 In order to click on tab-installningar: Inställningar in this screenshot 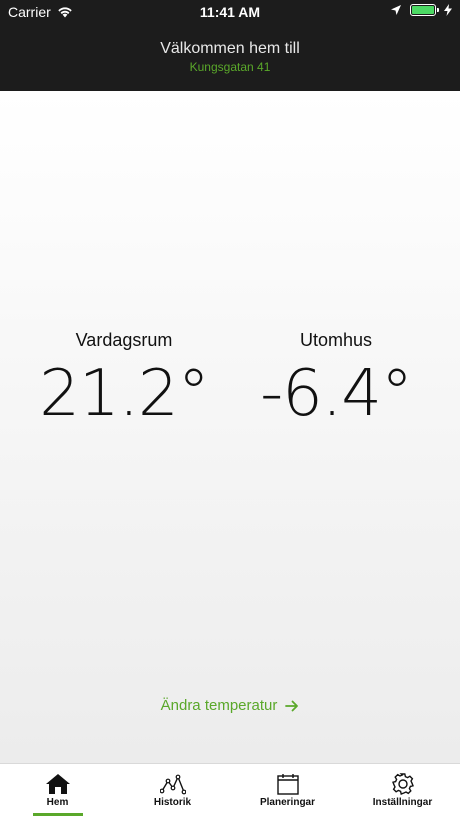, I will do `click(402, 791)`.